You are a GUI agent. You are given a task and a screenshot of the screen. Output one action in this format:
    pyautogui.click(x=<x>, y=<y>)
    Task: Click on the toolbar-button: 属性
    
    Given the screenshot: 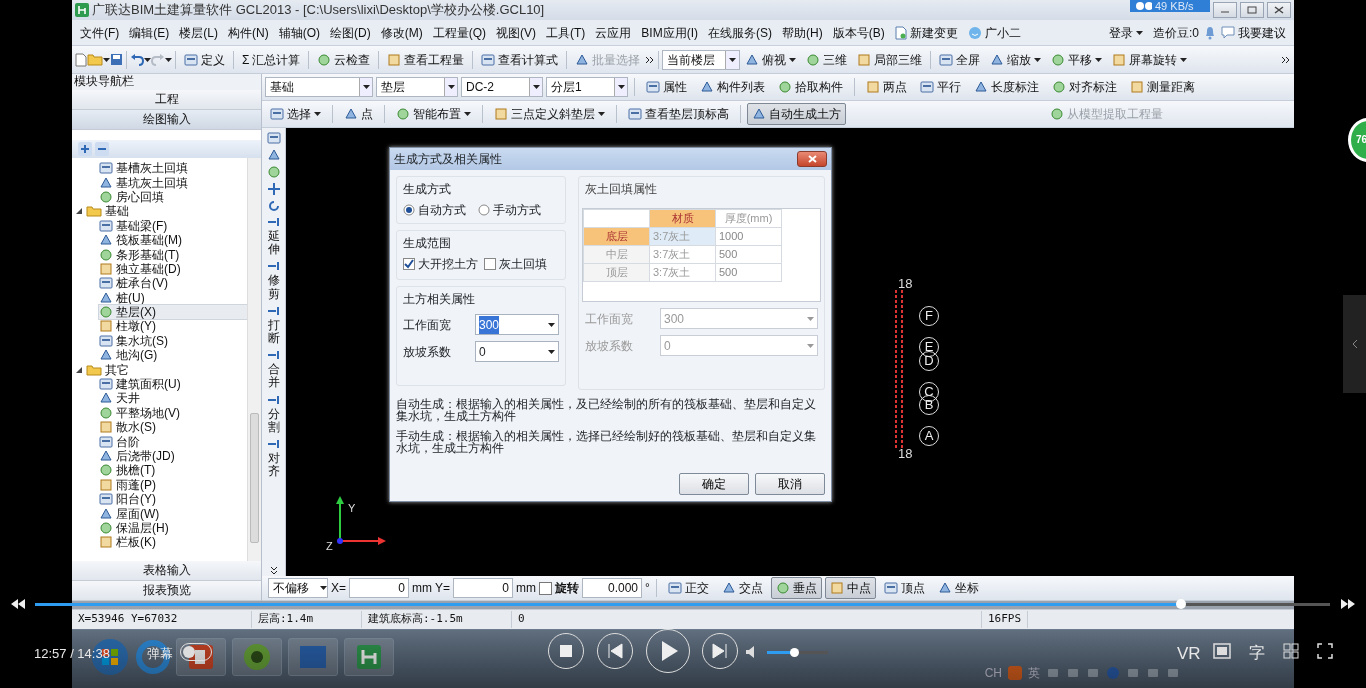 What is the action you would take?
    pyautogui.click(x=666, y=87)
    